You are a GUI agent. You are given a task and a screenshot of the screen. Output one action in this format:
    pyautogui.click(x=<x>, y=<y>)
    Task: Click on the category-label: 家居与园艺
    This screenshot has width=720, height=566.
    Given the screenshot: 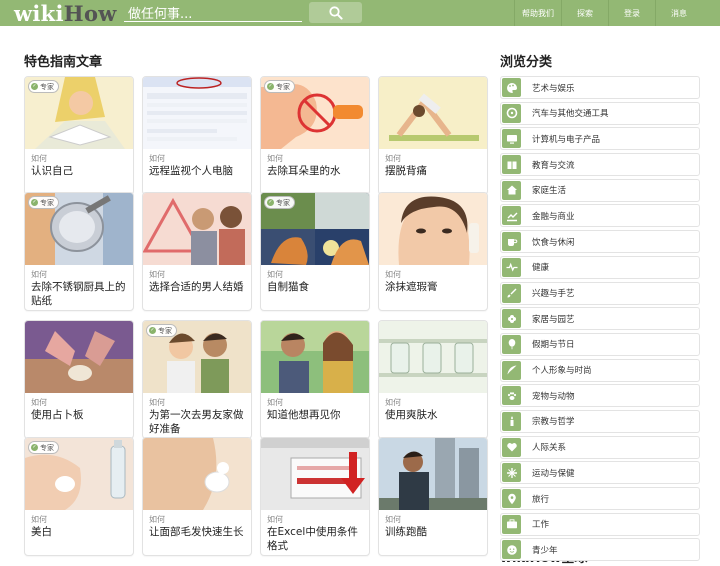 What is the action you would take?
    pyautogui.click(x=553, y=319)
    